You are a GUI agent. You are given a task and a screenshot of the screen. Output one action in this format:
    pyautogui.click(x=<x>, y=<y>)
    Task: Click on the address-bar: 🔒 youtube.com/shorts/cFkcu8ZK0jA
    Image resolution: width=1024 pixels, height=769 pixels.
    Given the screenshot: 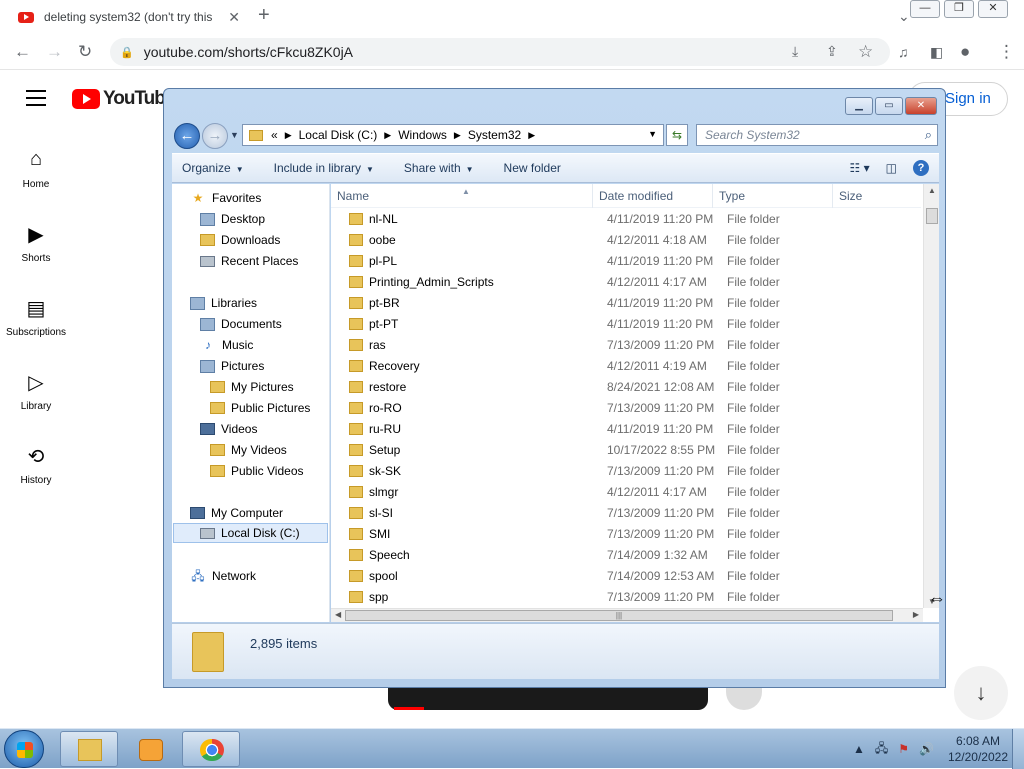 What is the action you would take?
    pyautogui.click(x=500, y=52)
    